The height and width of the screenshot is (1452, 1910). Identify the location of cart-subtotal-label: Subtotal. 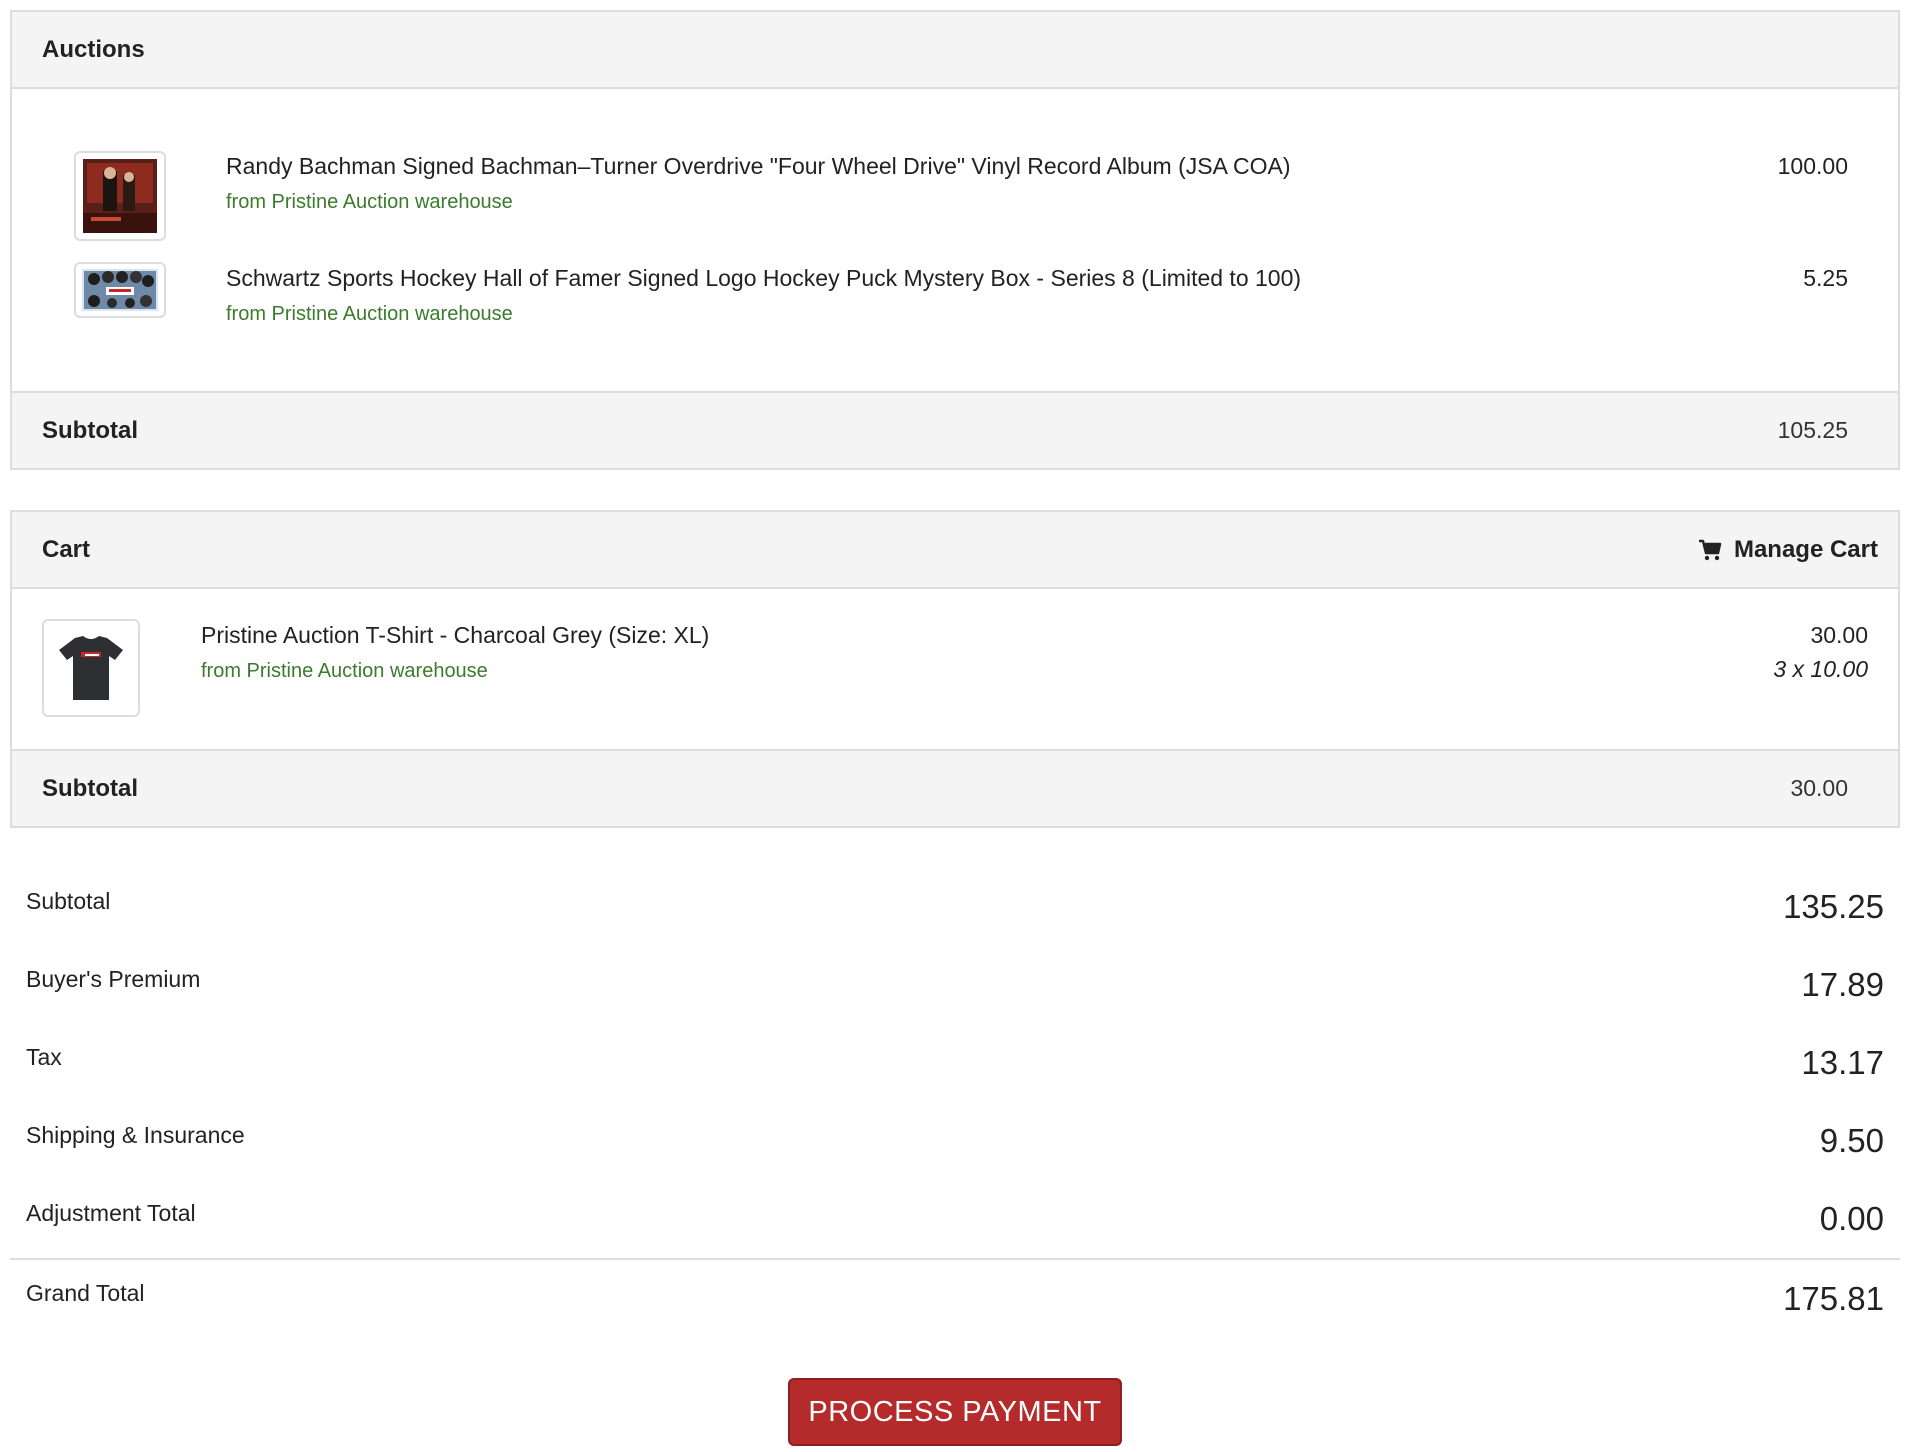
(90, 788).